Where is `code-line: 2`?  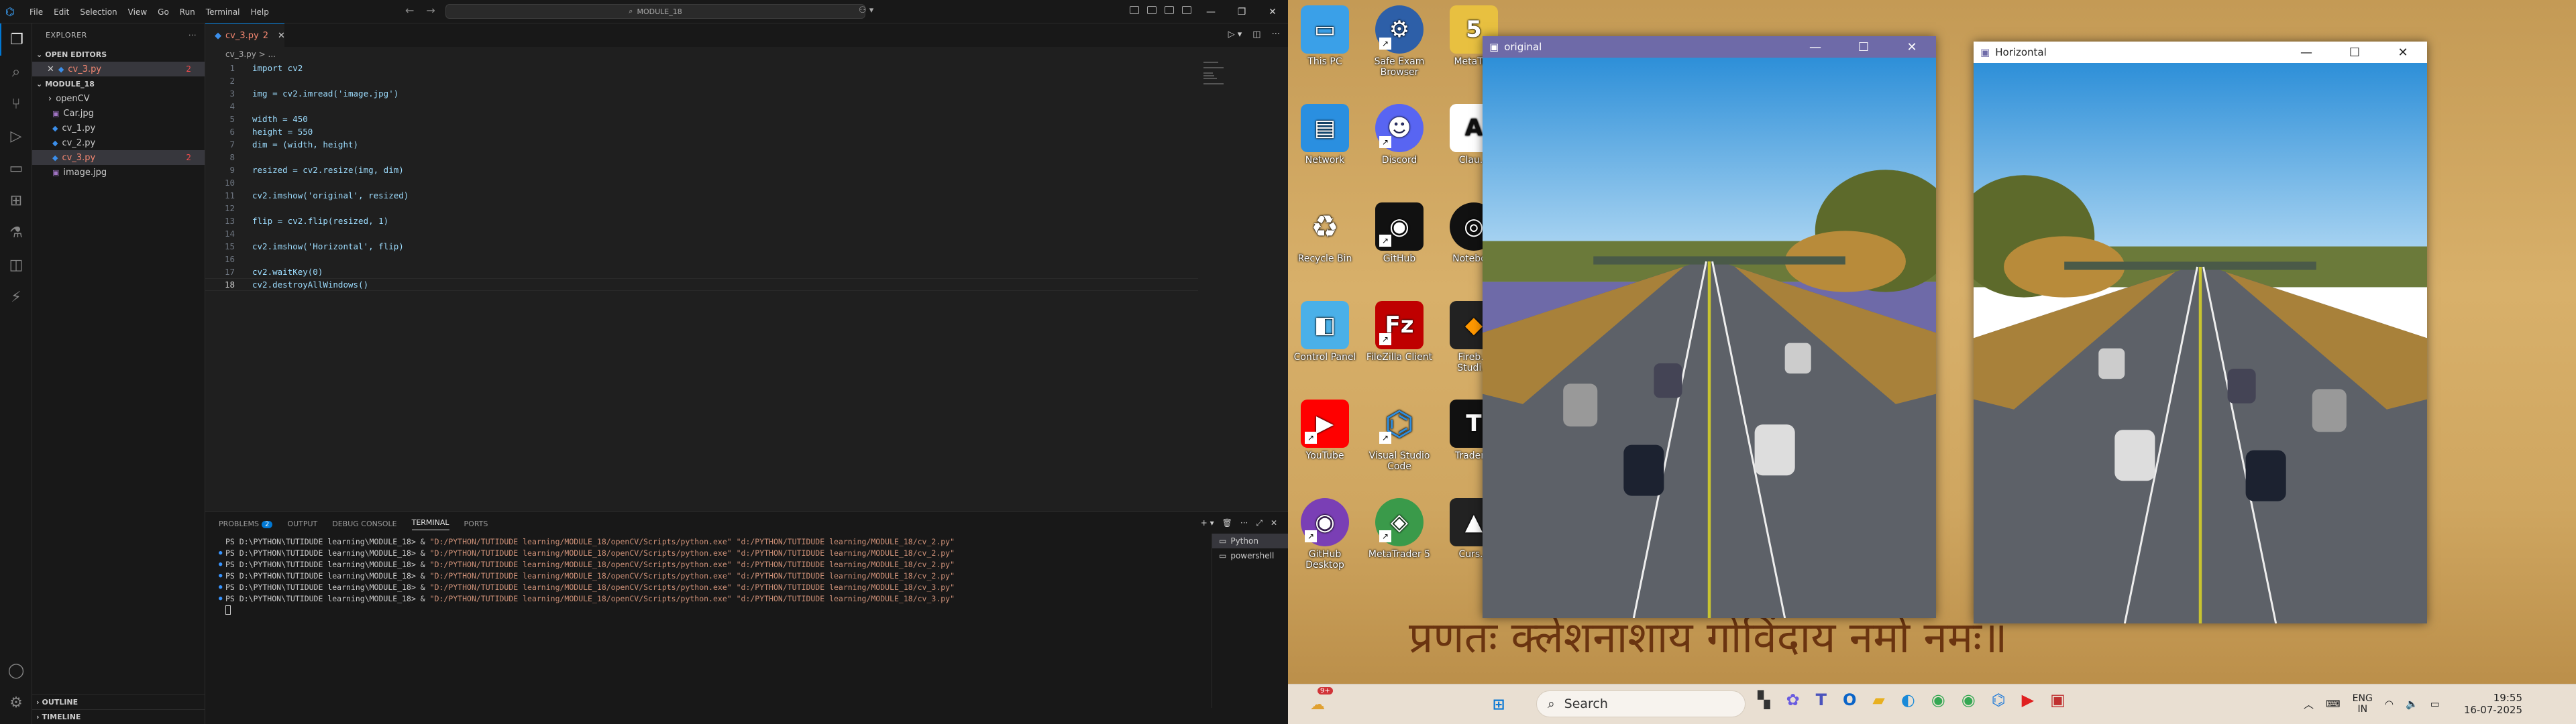
code-line: 2 is located at coordinates (701, 80).